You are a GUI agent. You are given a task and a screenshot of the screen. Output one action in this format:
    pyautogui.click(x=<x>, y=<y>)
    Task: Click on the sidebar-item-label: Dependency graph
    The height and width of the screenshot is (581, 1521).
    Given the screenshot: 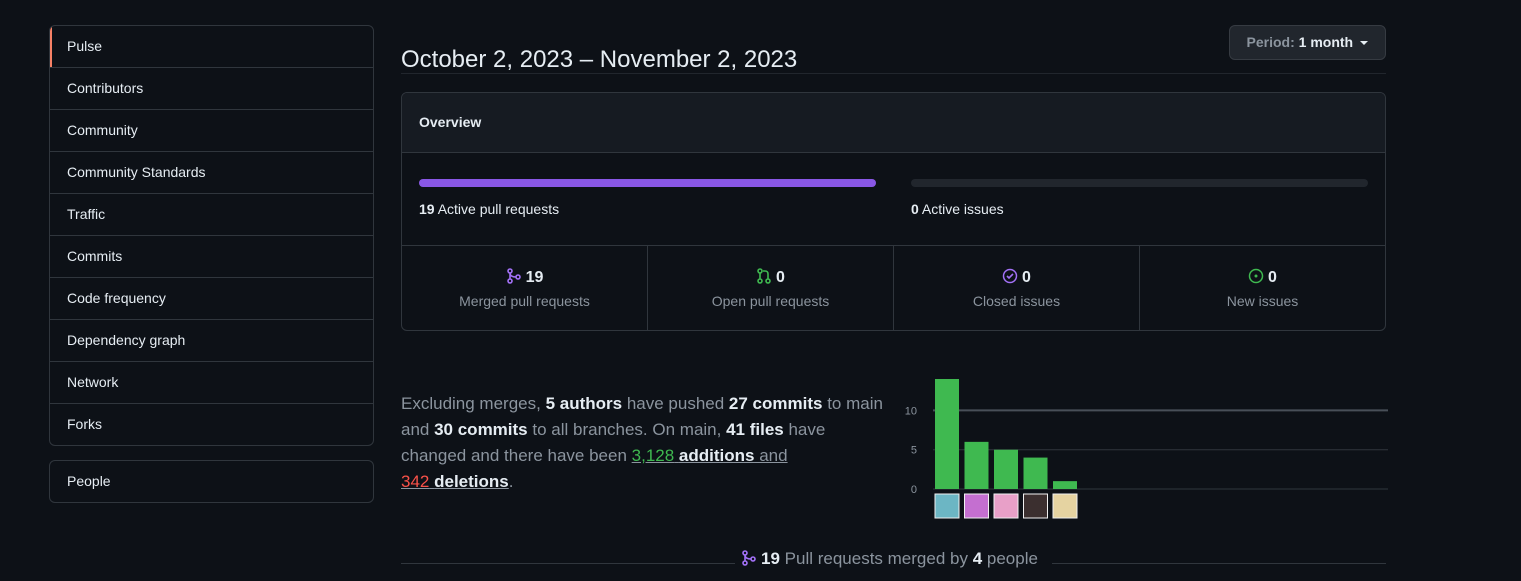 What is the action you would take?
    pyautogui.click(x=126, y=340)
    